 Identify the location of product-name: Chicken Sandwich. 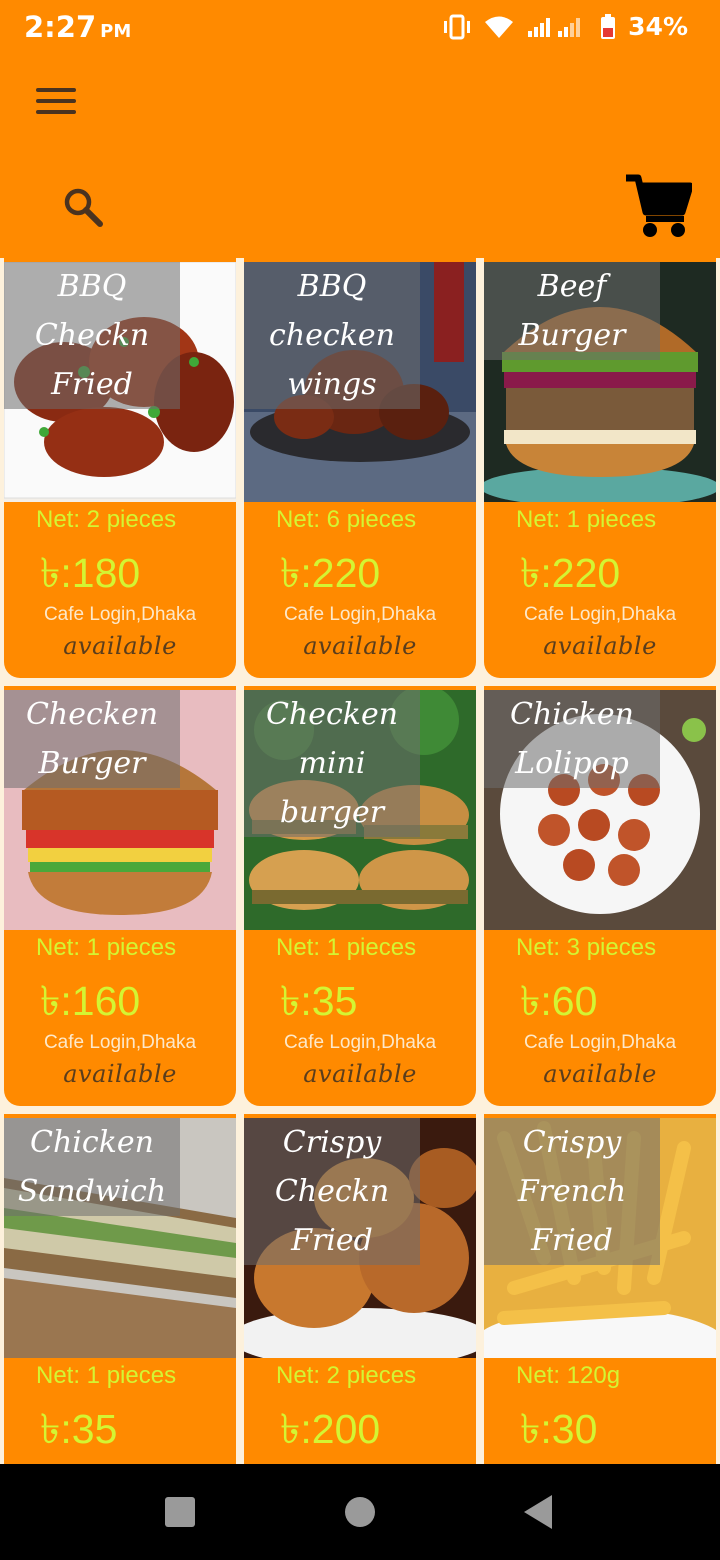
(92, 1167).